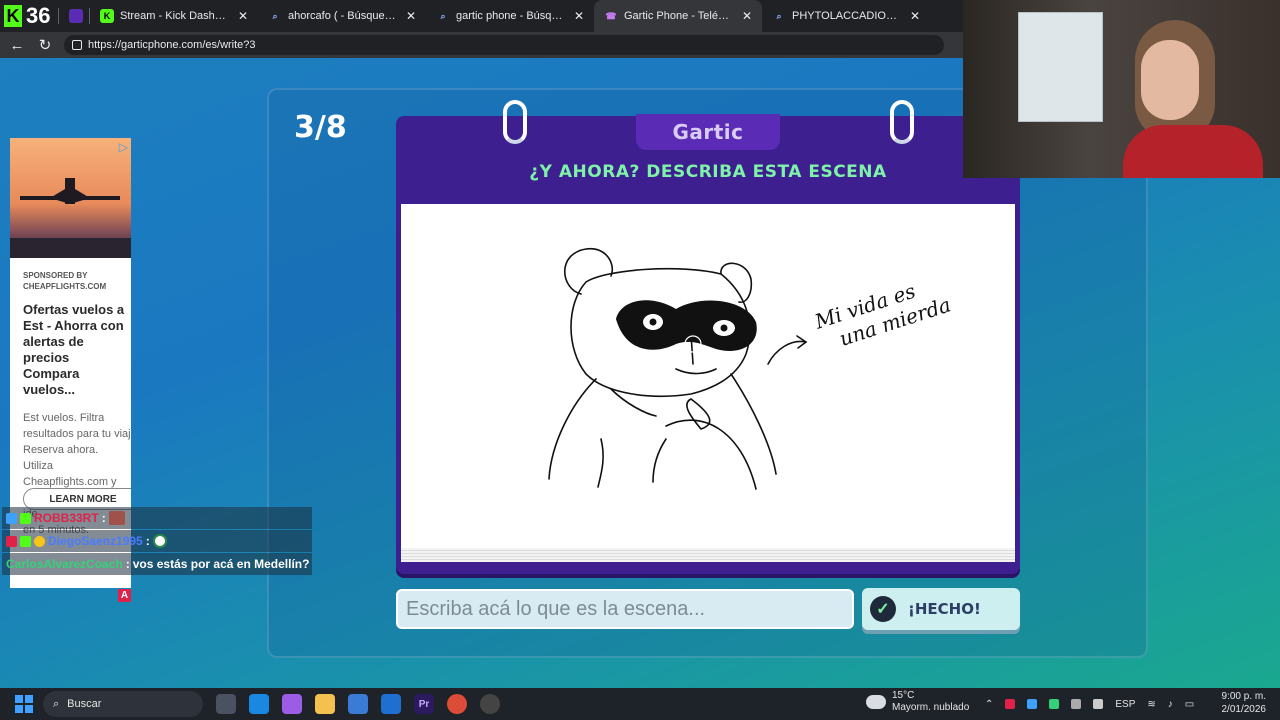 Image resolution: width=1280 pixels, height=720 pixels. I want to click on tab-gartic-phone: ☎ Gartic Phone - Teléfono Descon ✕, so click(678, 16).